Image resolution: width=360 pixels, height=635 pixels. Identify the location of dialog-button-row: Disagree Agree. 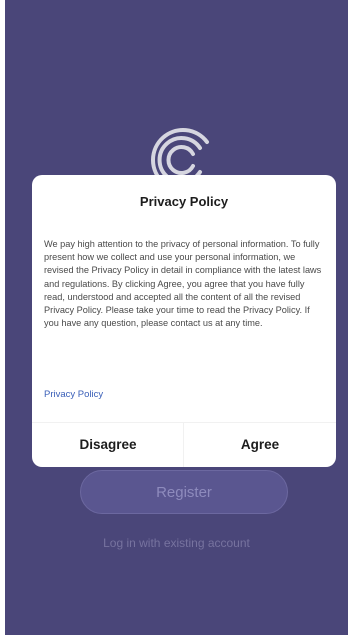
(184, 444).